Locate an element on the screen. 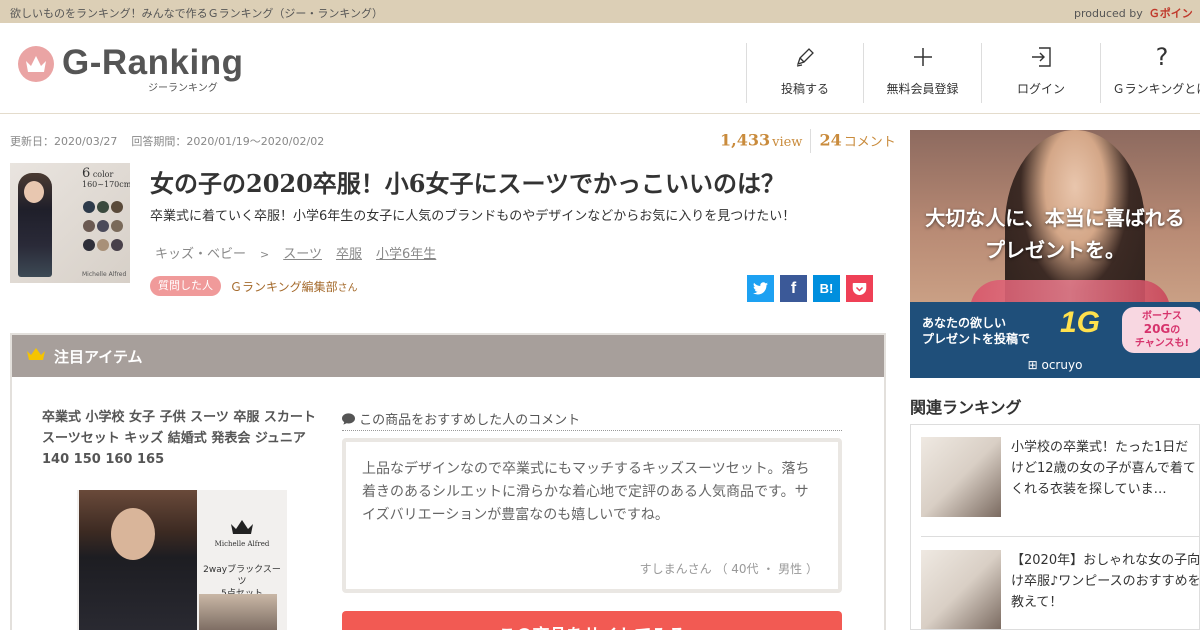 The image size is (1200, 630). question-title: 女の子の2020卒服！小6女子にスーツでかっこいいのは？ is located at coordinates (468, 183).